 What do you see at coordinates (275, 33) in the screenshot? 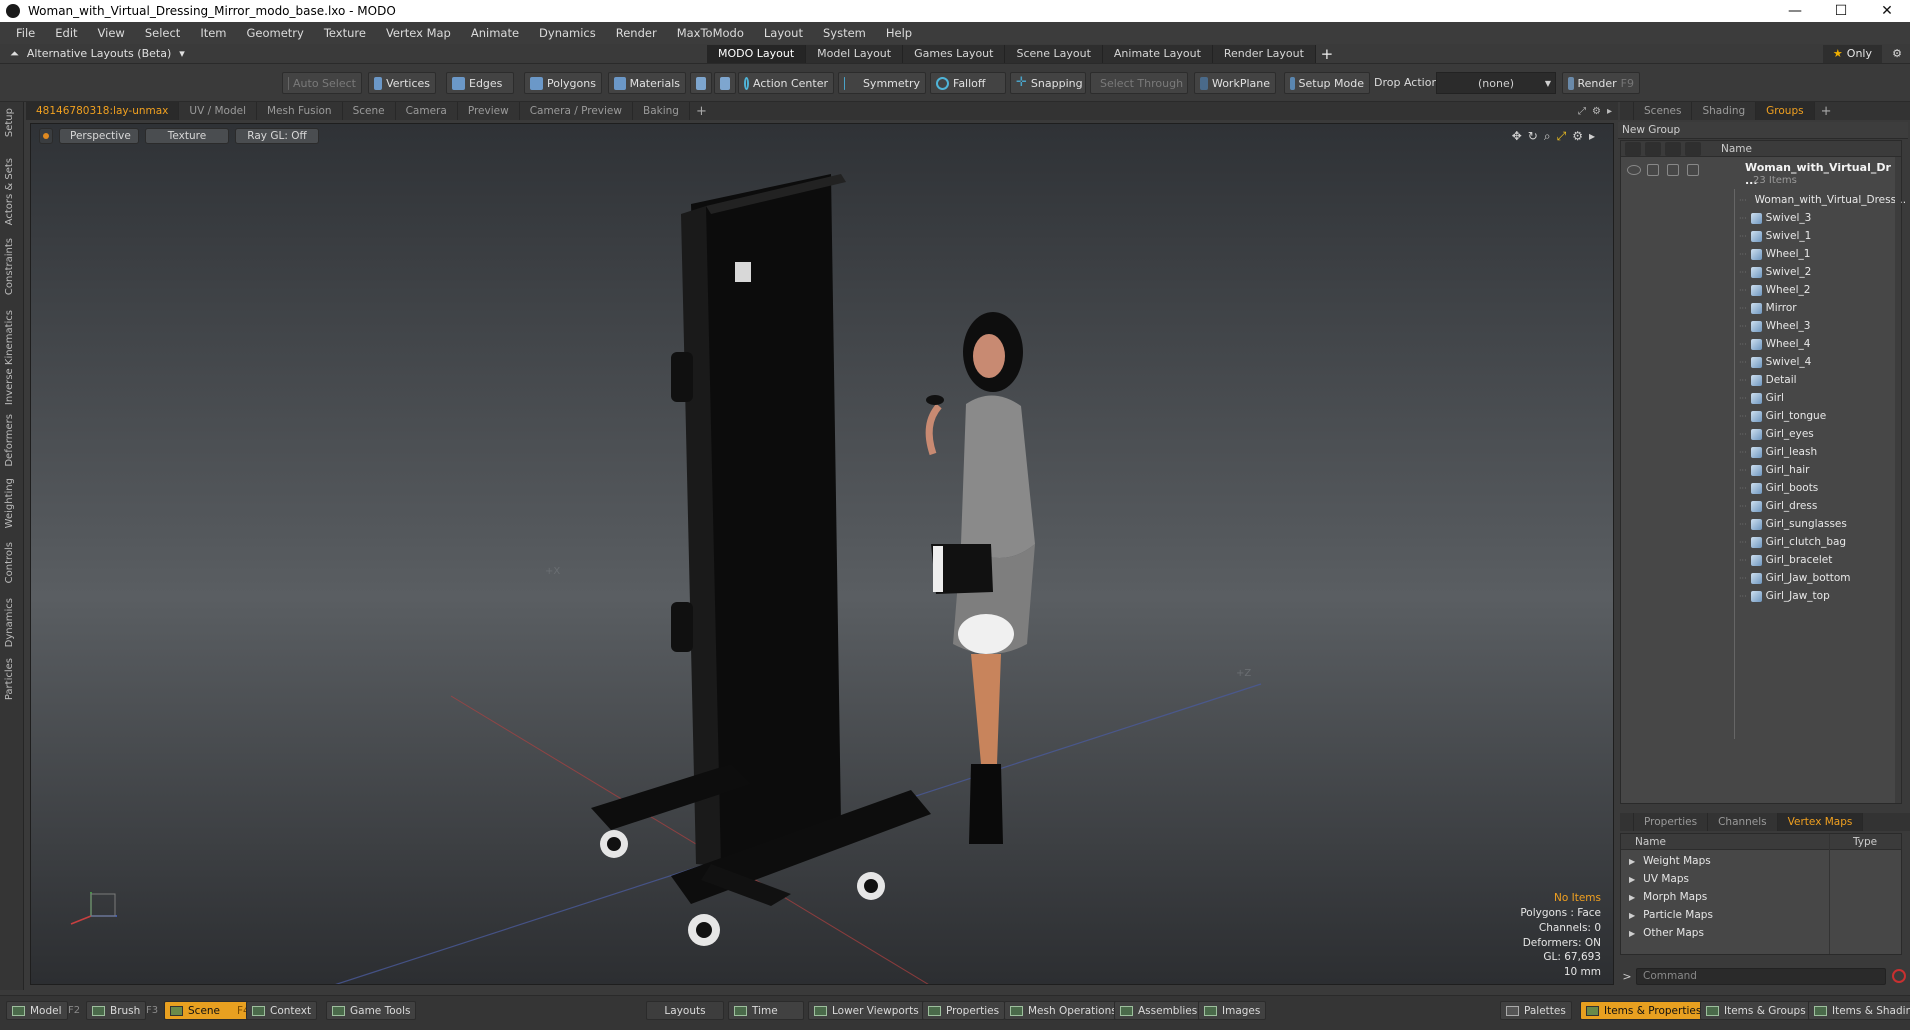
I see `menu-geometry: Geometry` at bounding box center [275, 33].